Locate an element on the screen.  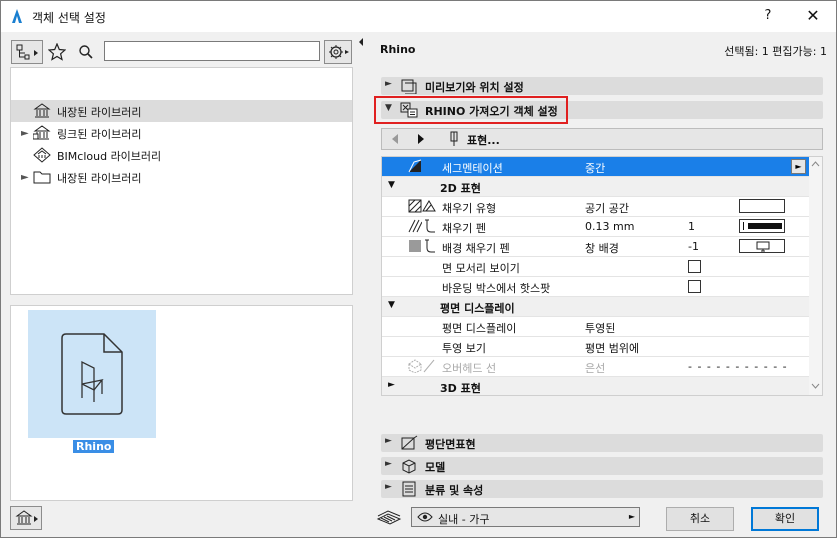
panel-floor-plan-section: ► 평단면표현 is located at coordinates (602, 443).